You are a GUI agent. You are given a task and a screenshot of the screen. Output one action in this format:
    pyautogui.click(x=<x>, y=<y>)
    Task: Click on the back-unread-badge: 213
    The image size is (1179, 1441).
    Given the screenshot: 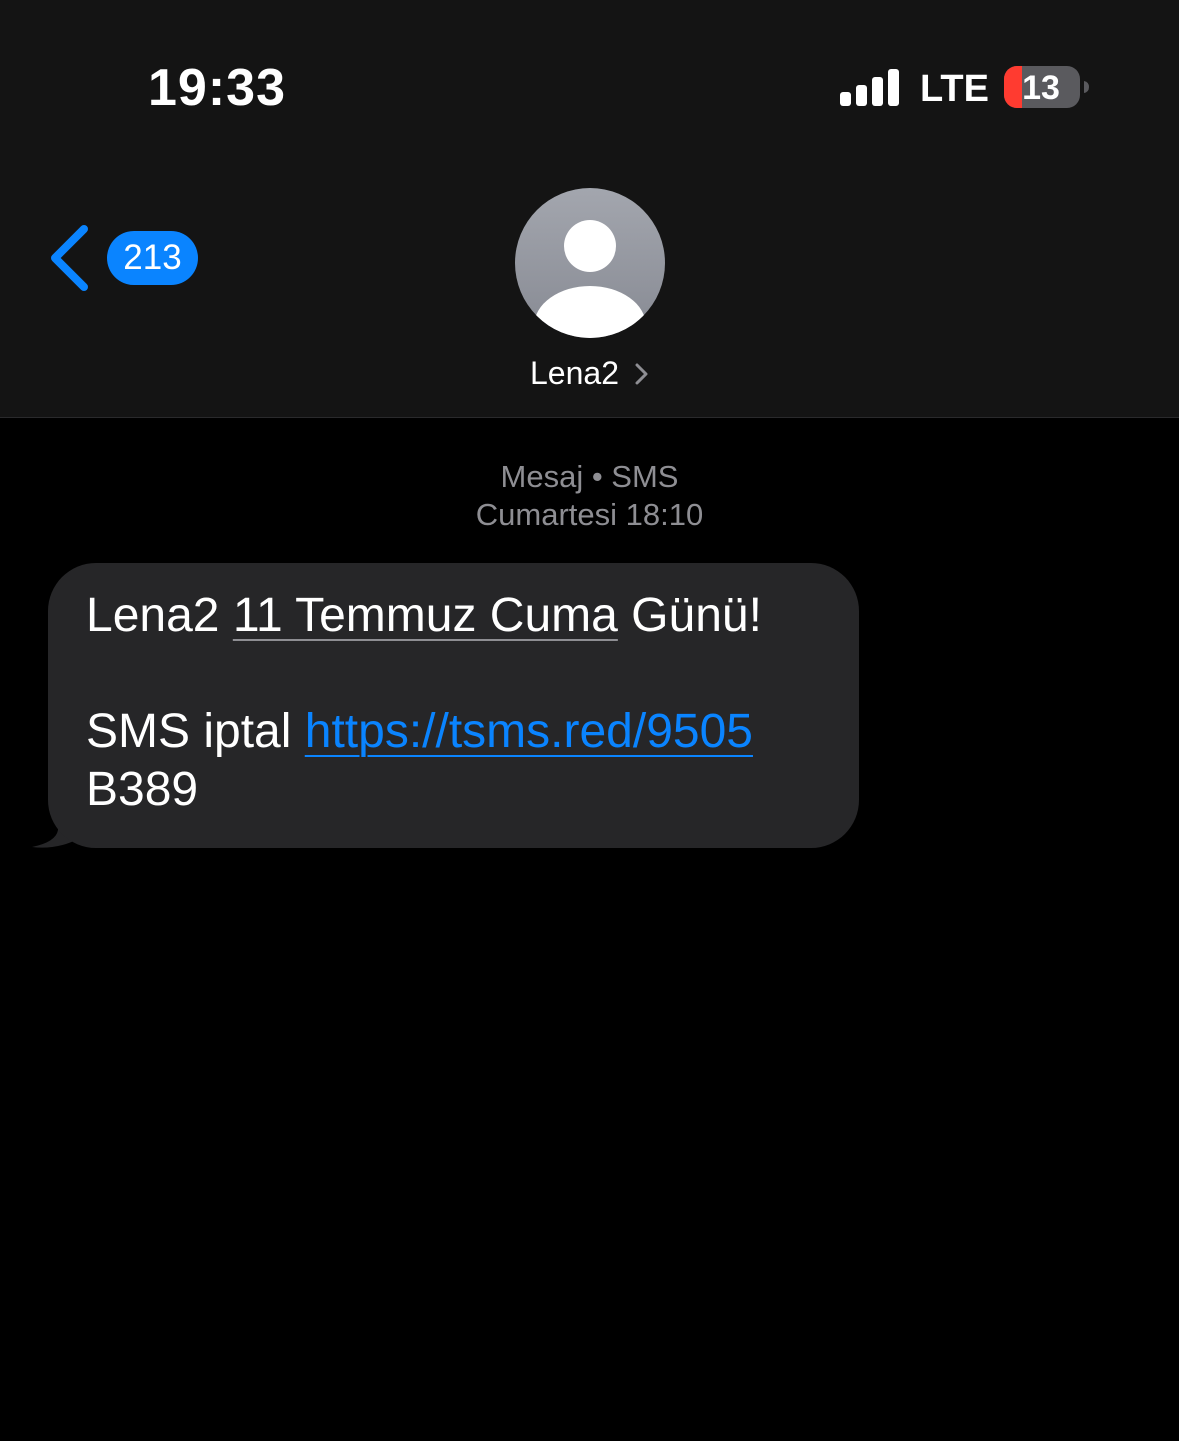 What is the action you would take?
    pyautogui.click(x=152, y=258)
    